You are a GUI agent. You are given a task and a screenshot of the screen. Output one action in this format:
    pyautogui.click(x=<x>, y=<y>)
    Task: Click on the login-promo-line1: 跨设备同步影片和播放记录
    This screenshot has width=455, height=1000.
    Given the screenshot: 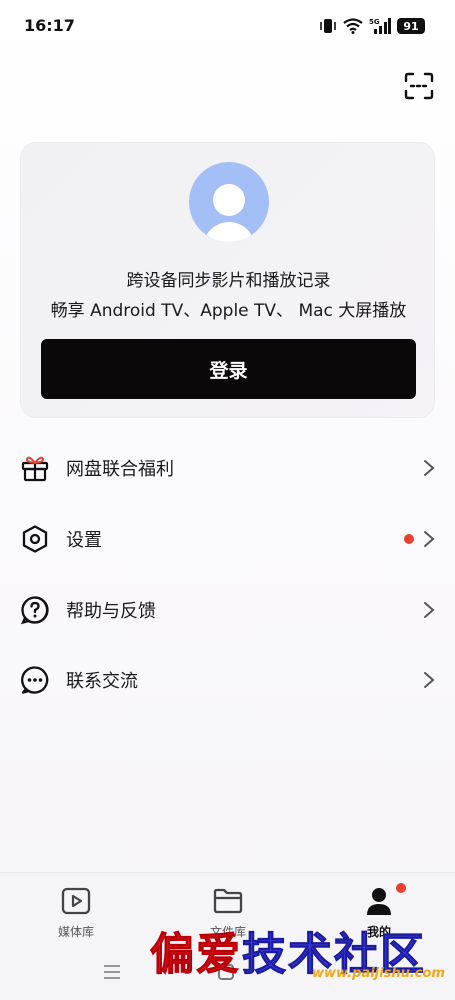 What is the action you would take?
    pyautogui.click(x=228, y=281)
    